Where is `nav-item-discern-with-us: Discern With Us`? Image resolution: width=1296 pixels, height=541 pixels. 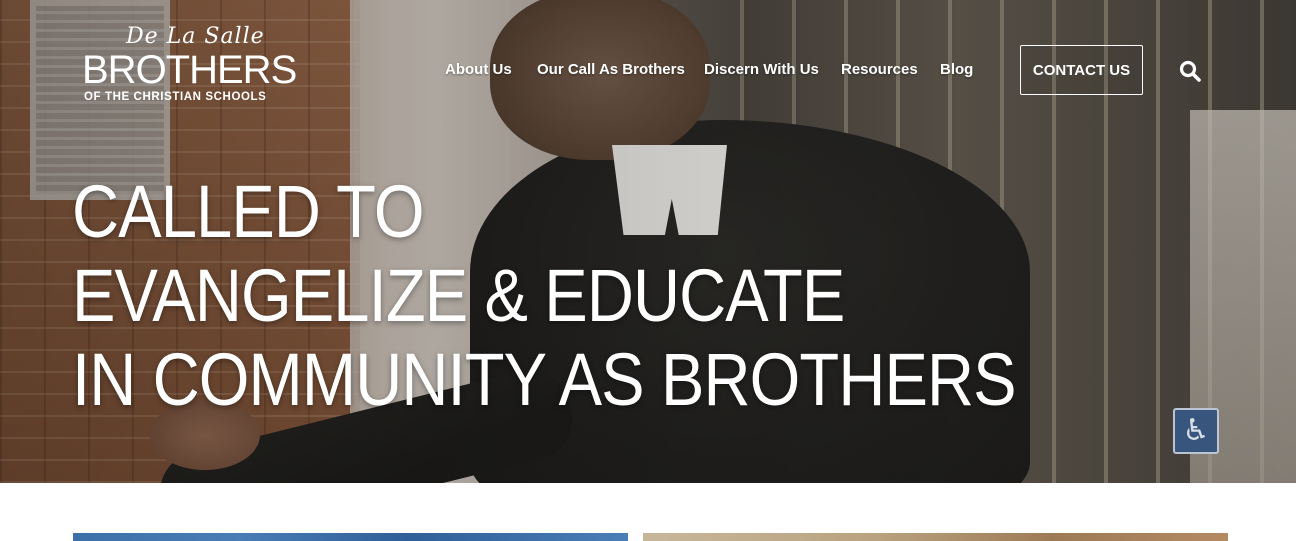
nav-item-discern-with-us: Discern With Us is located at coordinates (761, 70).